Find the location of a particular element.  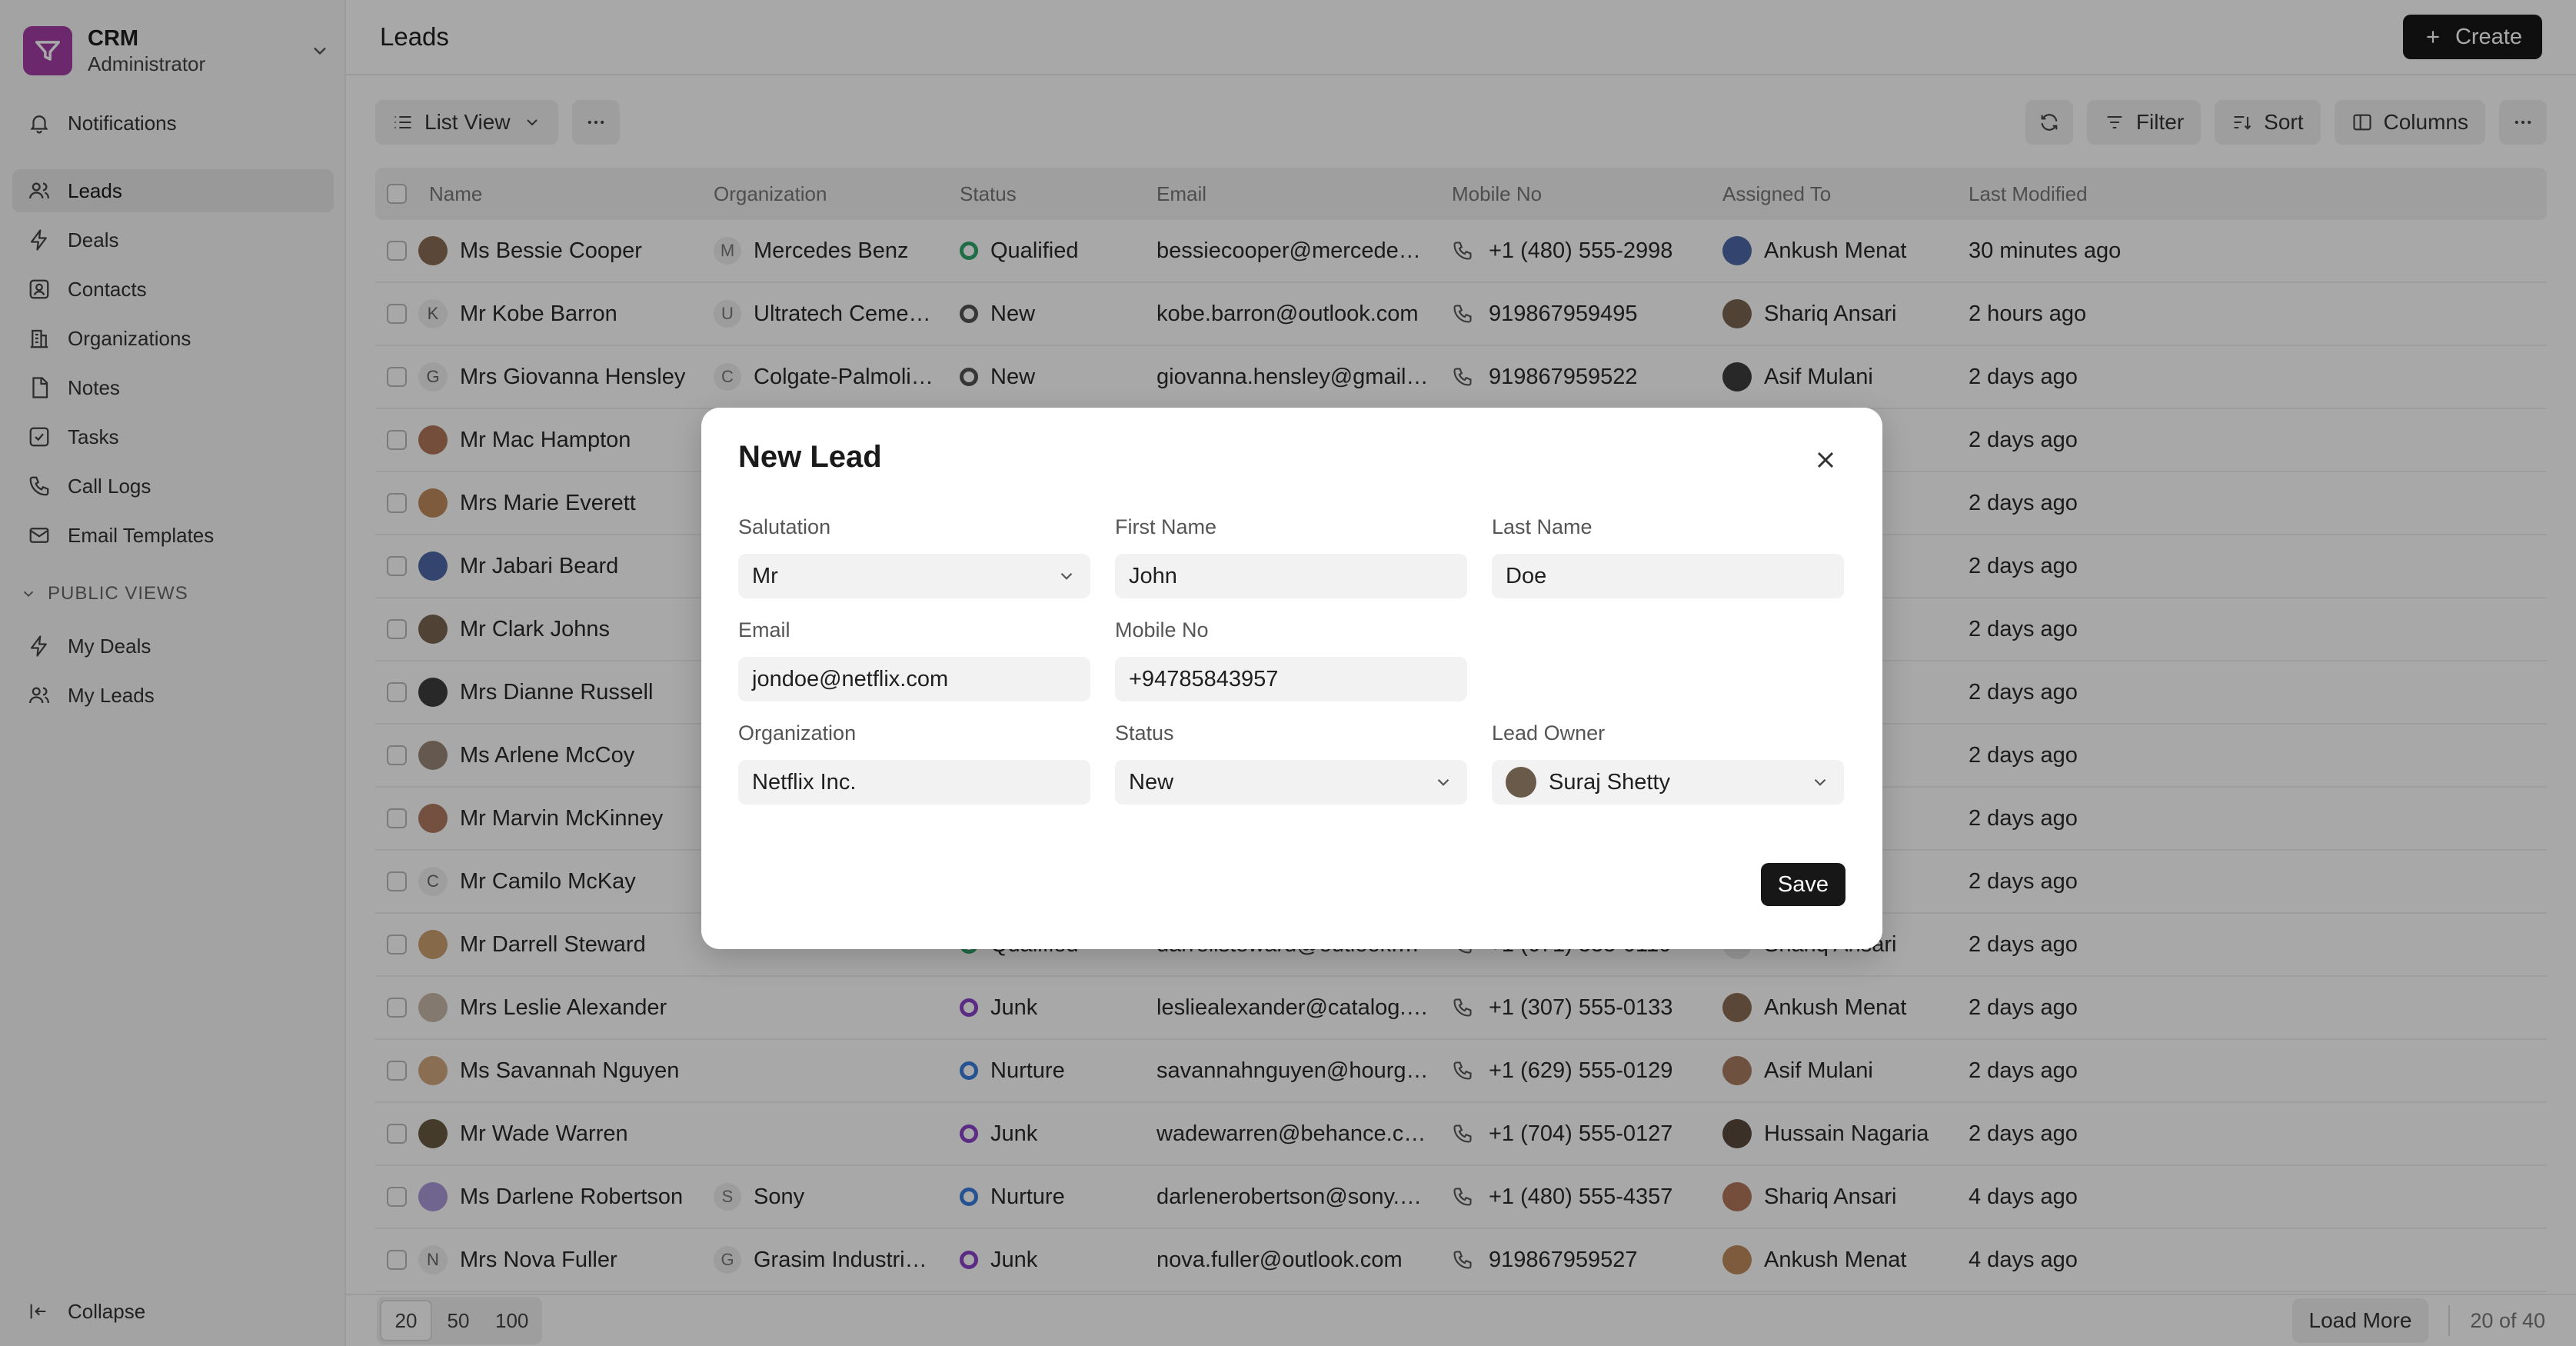

lead-owner-value: Suraj Shetty is located at coordinates (1610, 782).